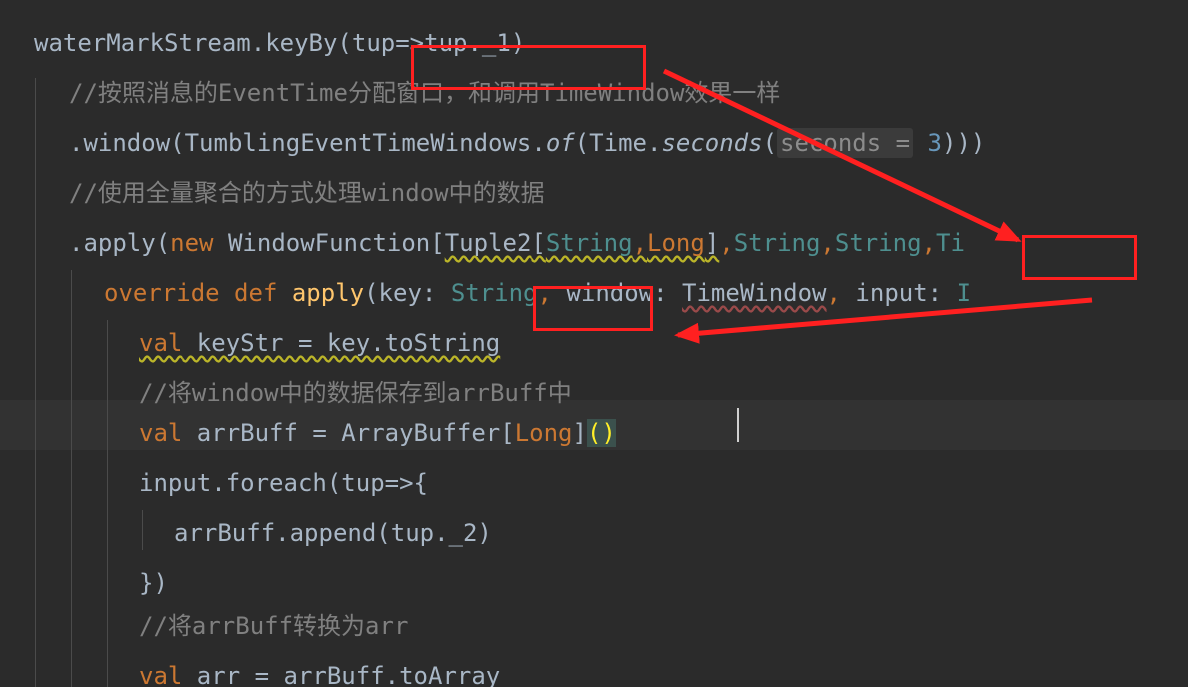 Image resolution: width=1188 pixels, height=687 pixels. Describe the element at coordinates (594, 618) in the screenshot. I see `code-line: //将arrBuff转换为arr` at that location.